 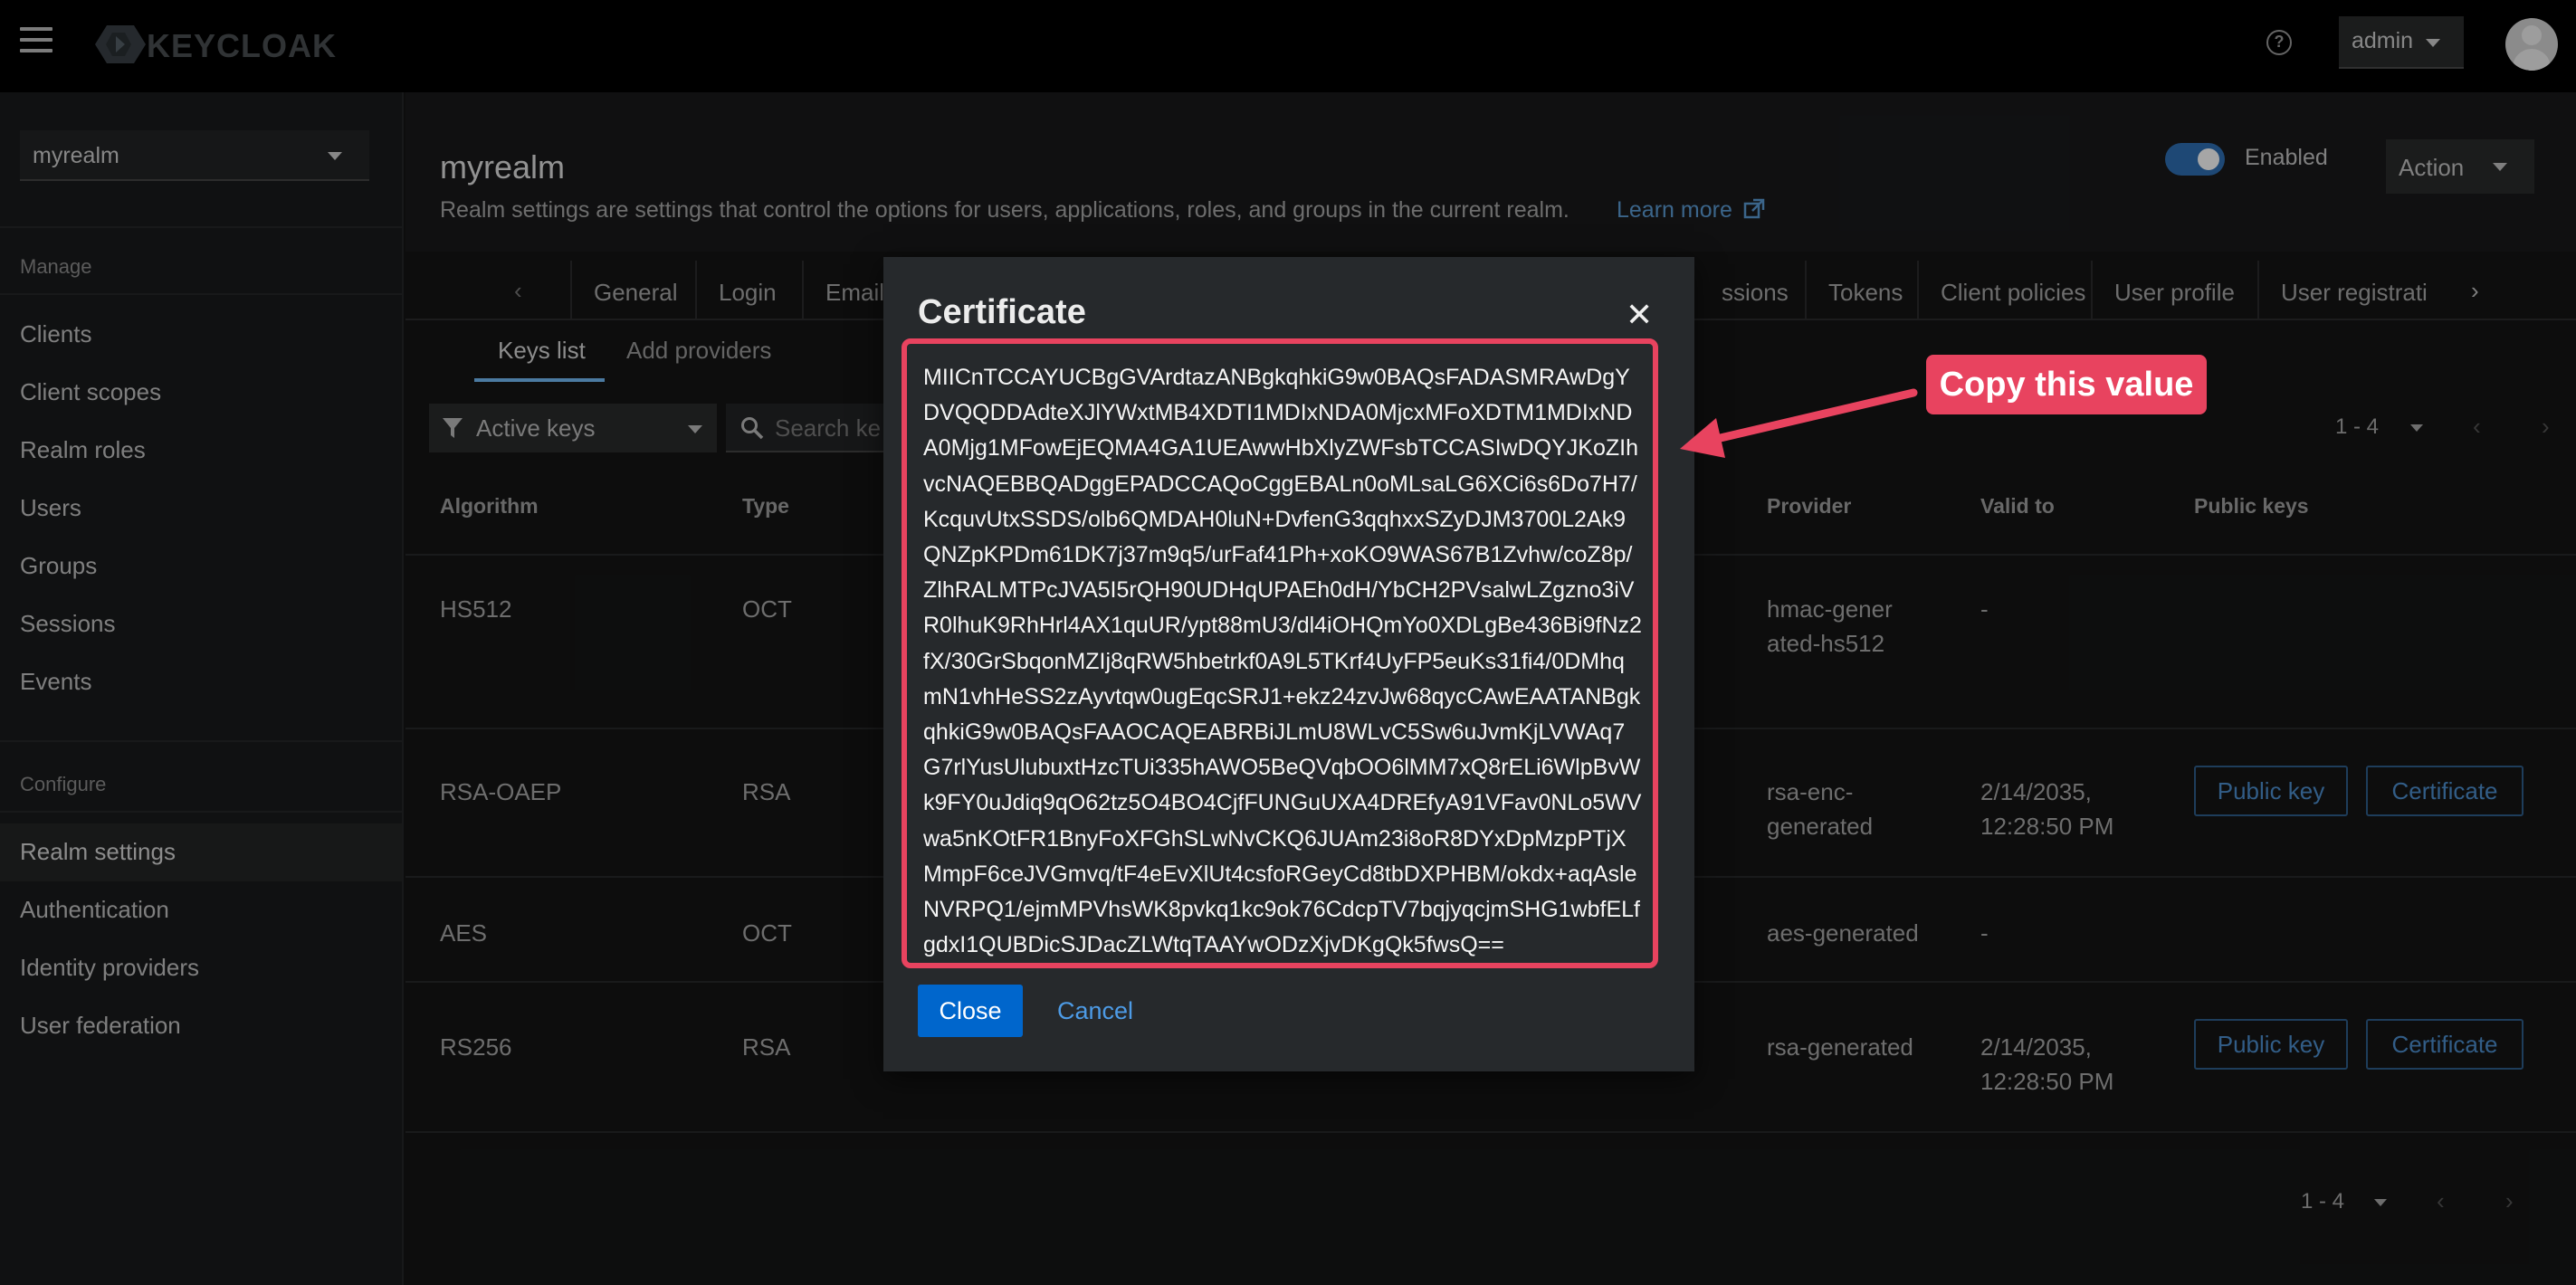 I want to click on modal-title: Certificate, so click(x=1002, y=312).